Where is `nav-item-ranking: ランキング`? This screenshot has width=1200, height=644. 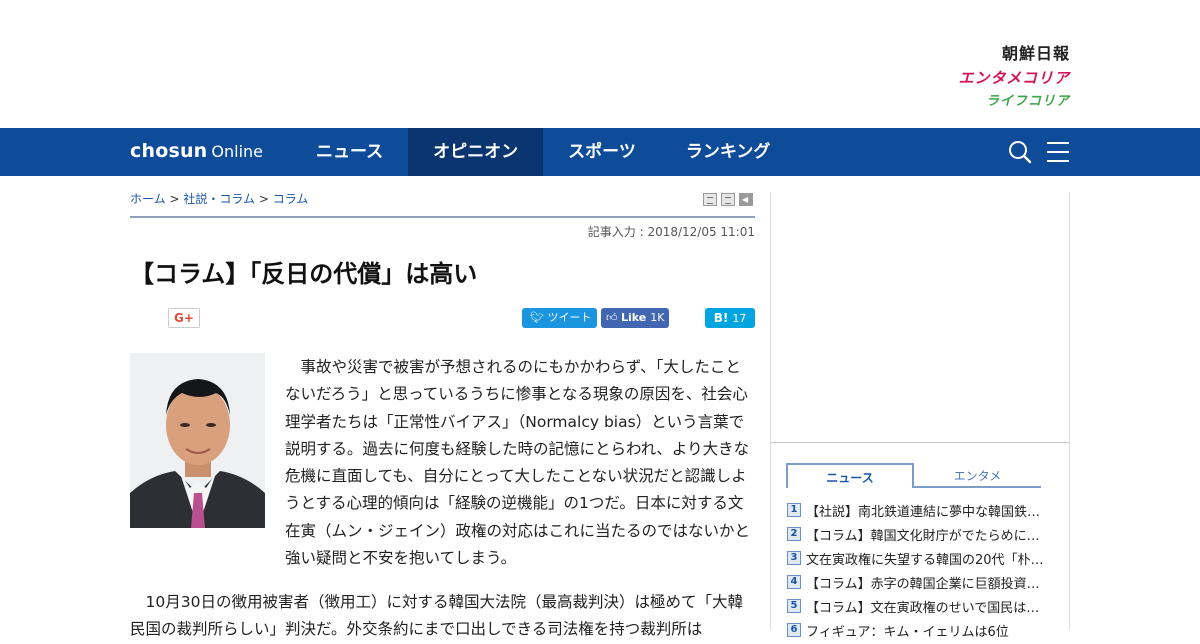 nav-item-ranking: ランキング is located at coordinates (728, 152).